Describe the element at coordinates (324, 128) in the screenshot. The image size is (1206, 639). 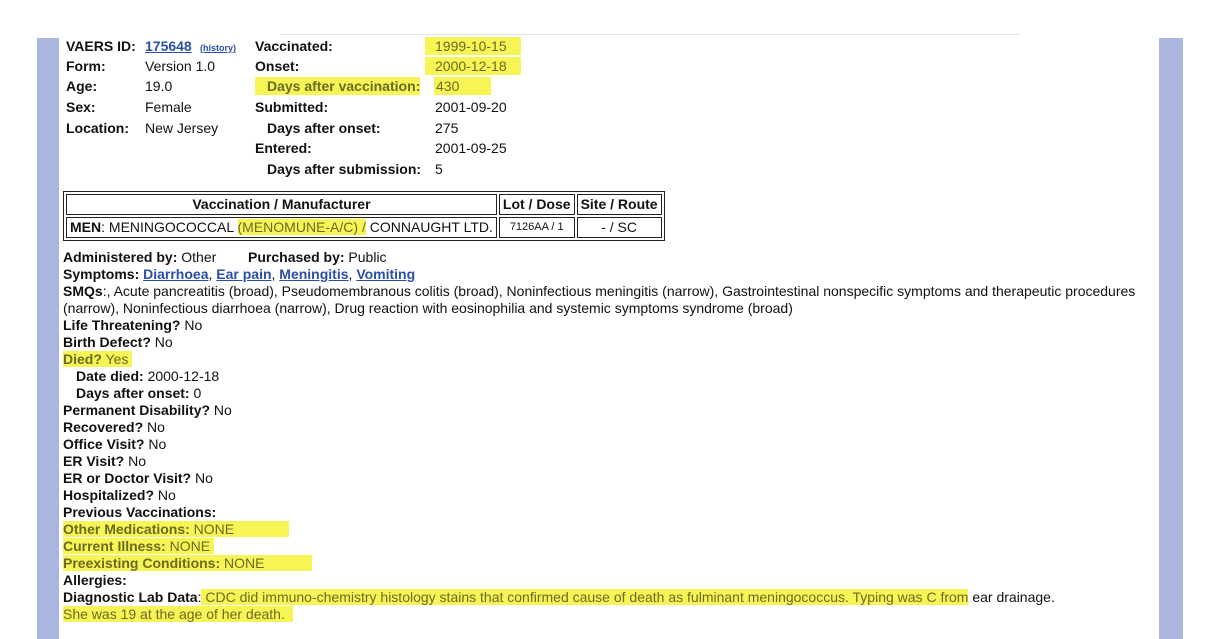
I see `days-after-onset-label: Days after onset:` at that location.